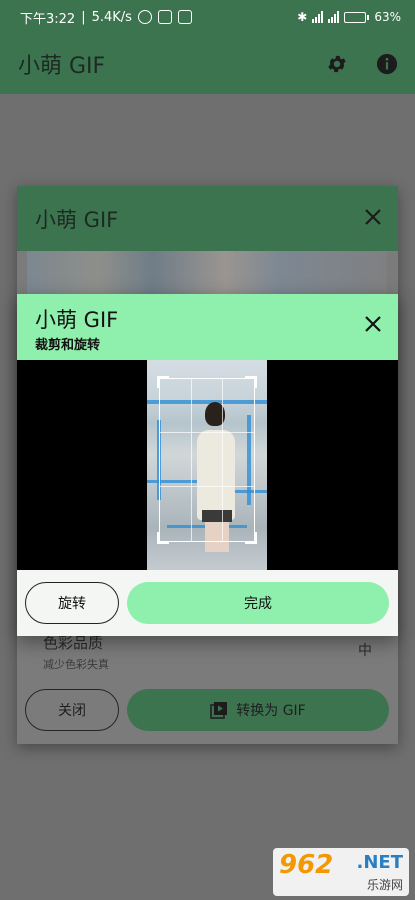  Describe the element at coordinates (251, 538) in the screenshot. I see `crop-handle-bottom-right` at that location.